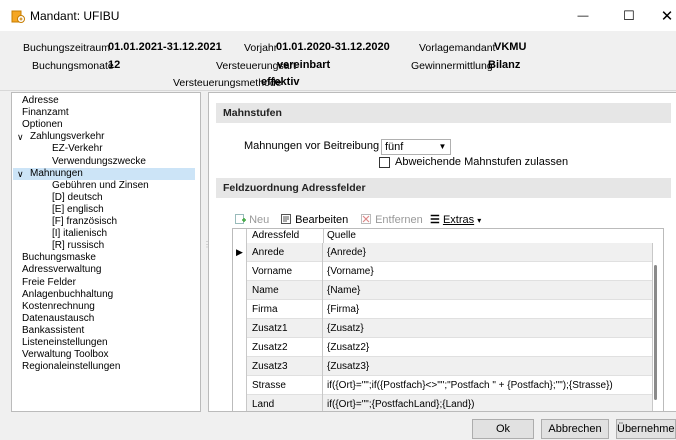 The width and height of the screenshot is (676, 440). I want to click on buchungszeitraum-label: Buchungszeitraum, so click(66, 48).